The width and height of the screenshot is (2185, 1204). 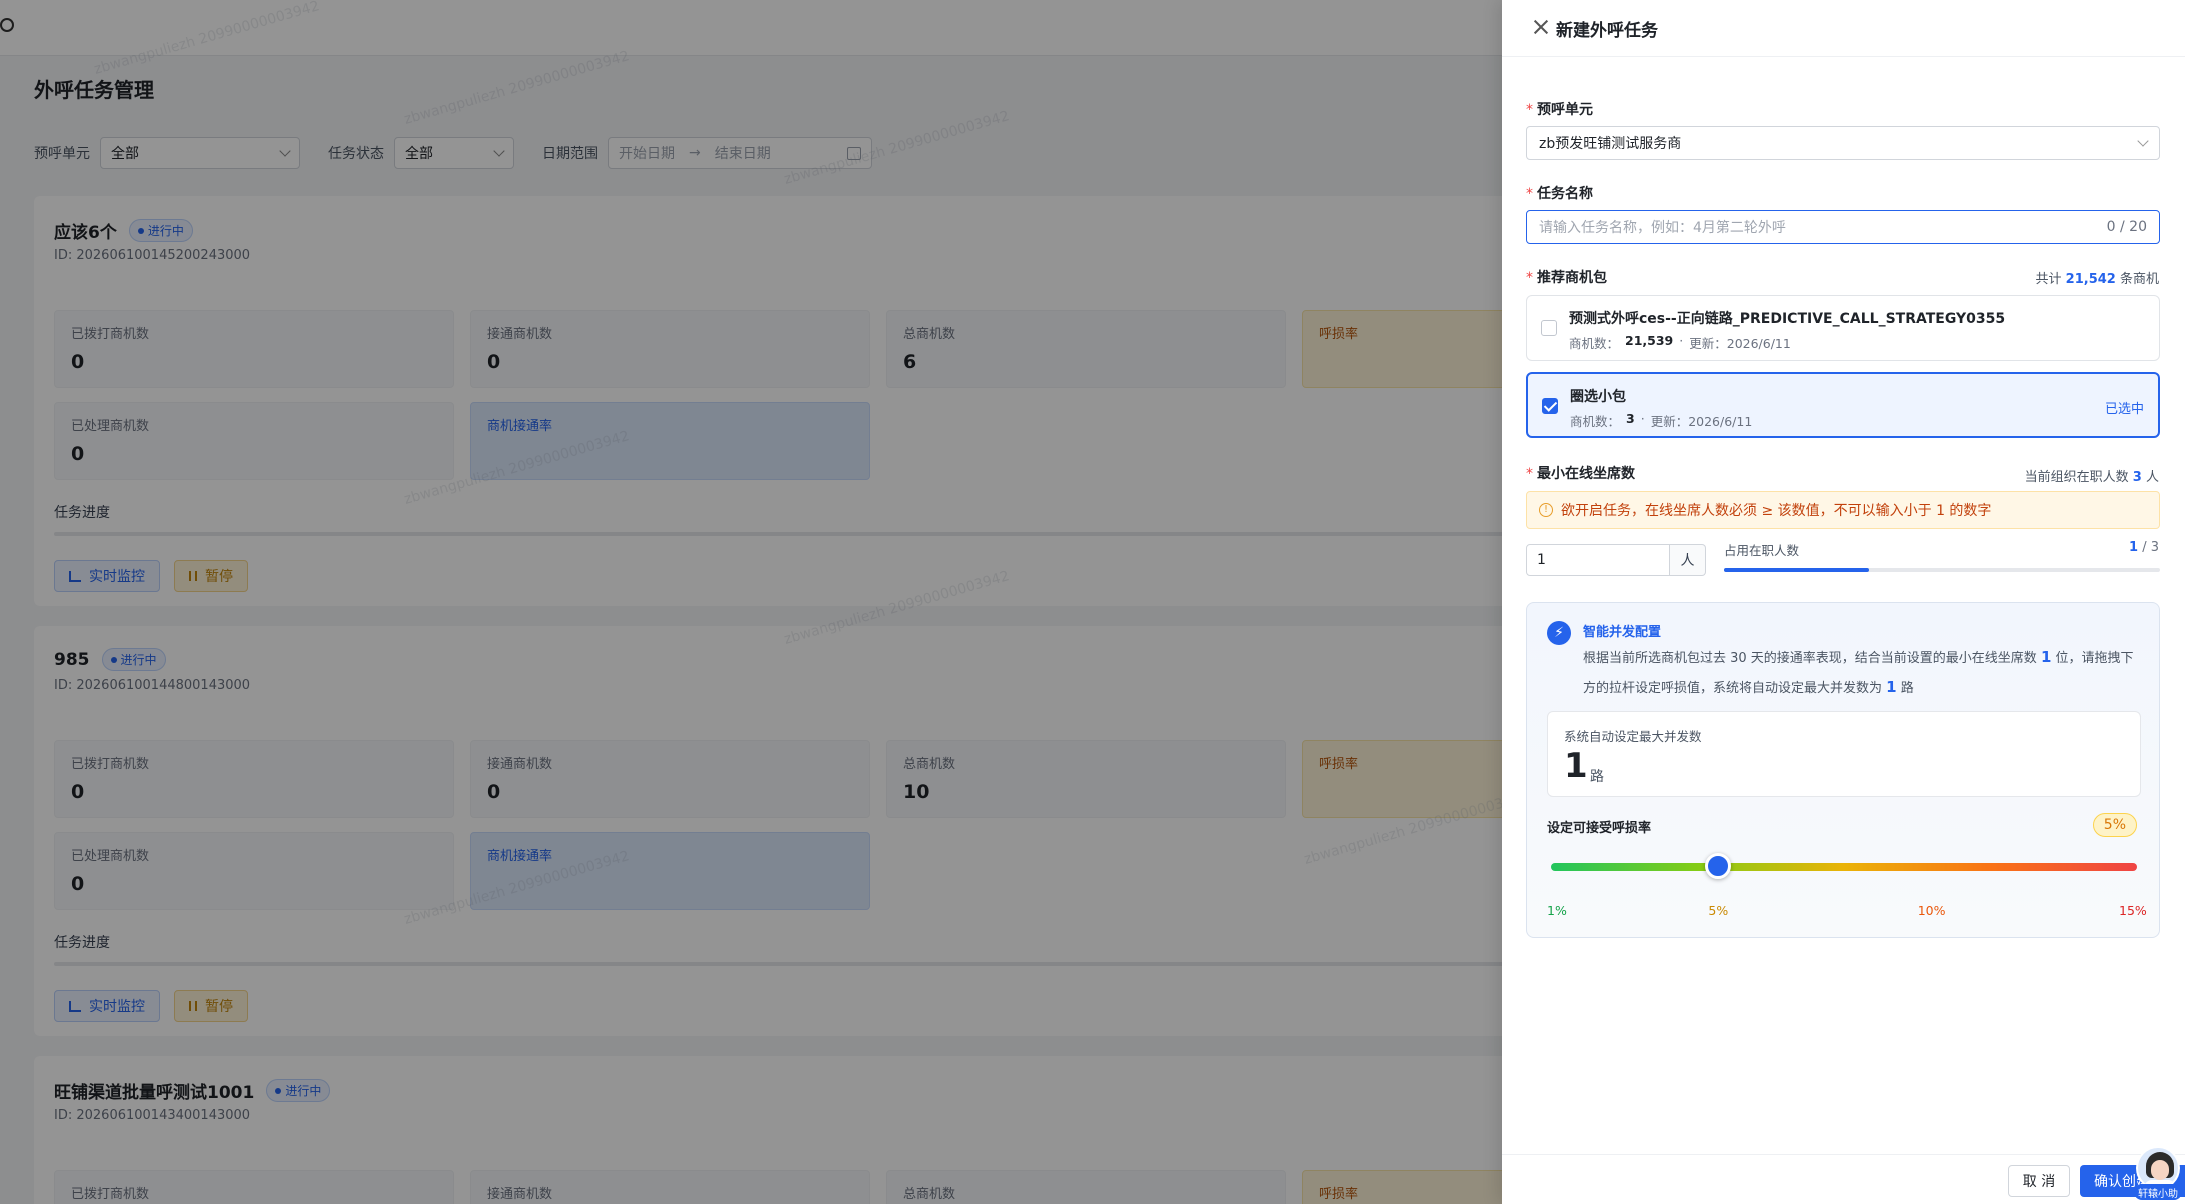 I want to click on auto-value: 1, so click(x=1576, y=766).